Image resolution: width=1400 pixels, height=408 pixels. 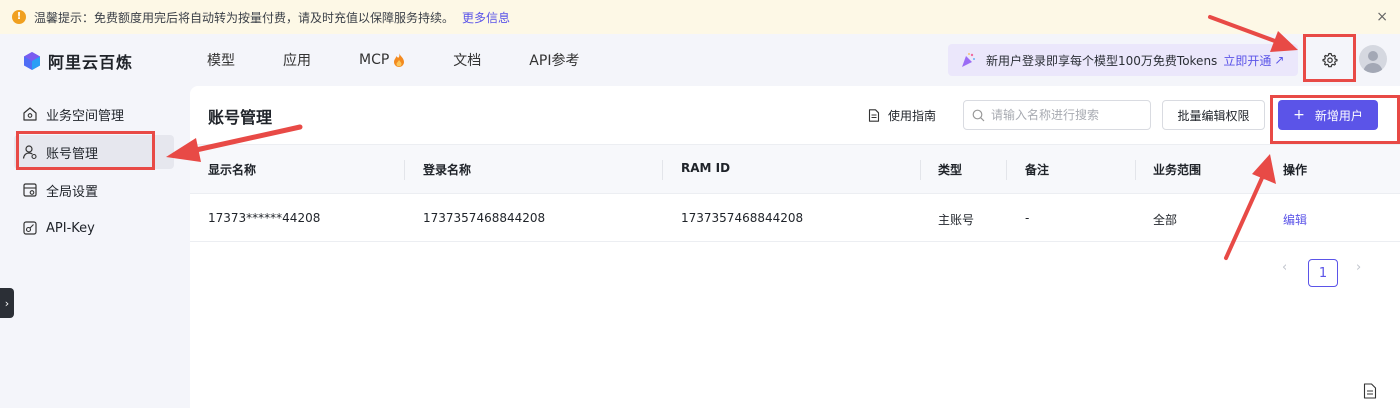 What do you see at coordinates (70, 228) in the screenshot?
I see `sidebar-item-label: API-Key` at bounding box center [70, 228].